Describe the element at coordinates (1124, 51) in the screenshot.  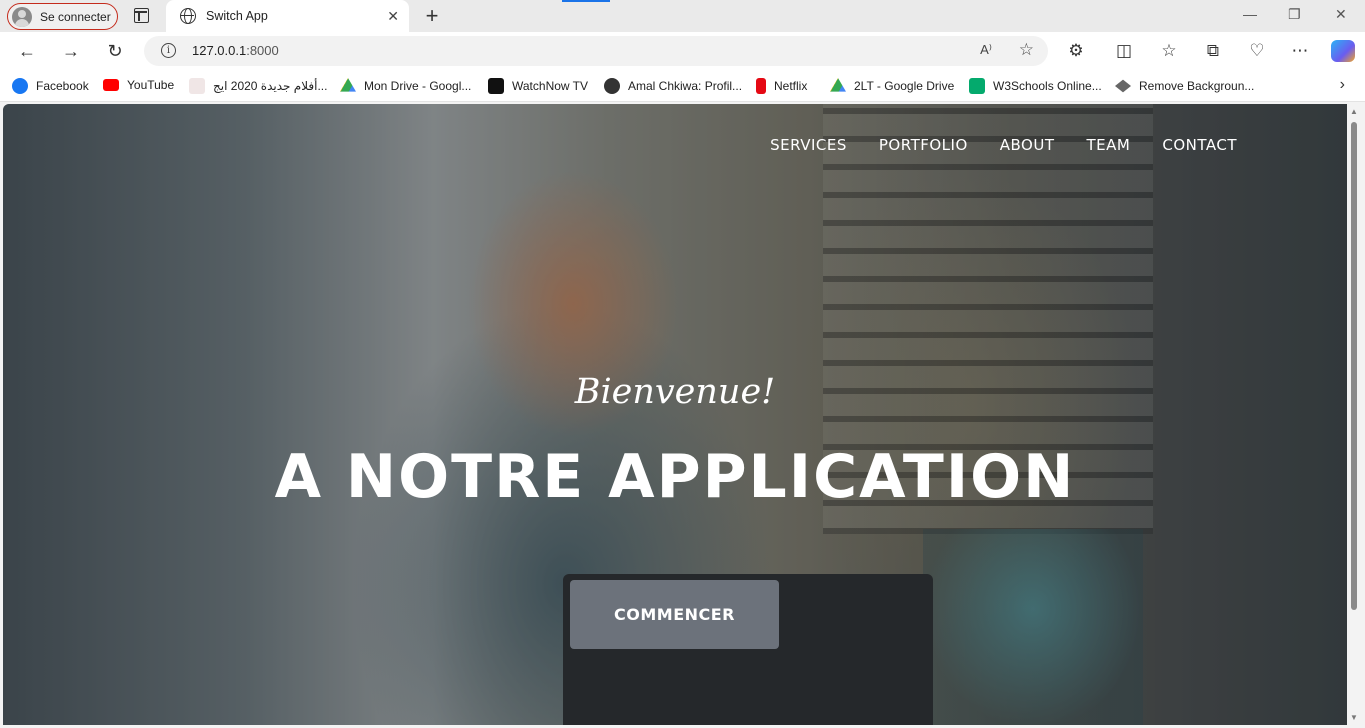
I see `split-screen-icon: ◫` at that location.